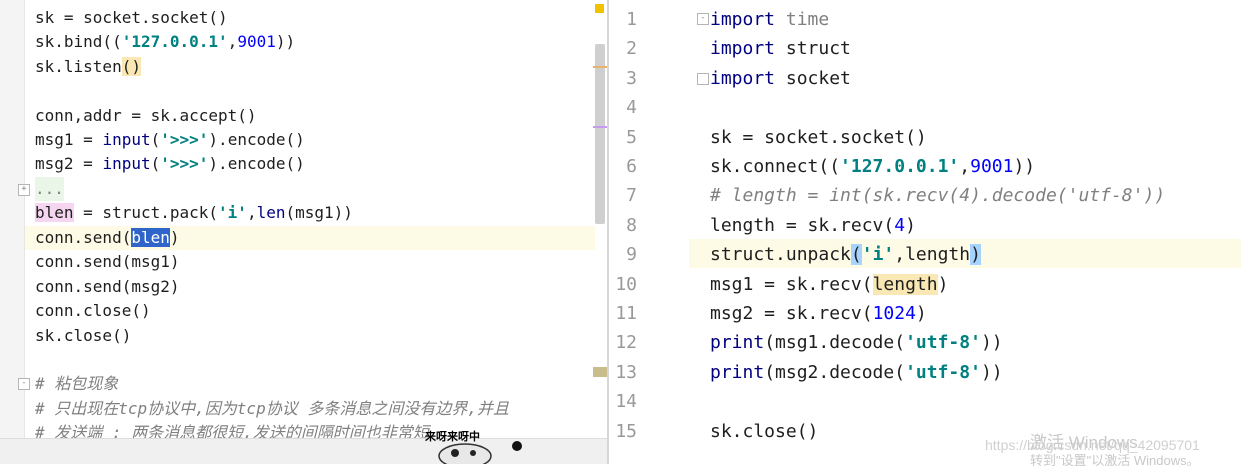 Image resolution: width=1241 pixels, height=469 pixels. I want to click on sticker-text: 来呀来呀中, so click(452, 436).